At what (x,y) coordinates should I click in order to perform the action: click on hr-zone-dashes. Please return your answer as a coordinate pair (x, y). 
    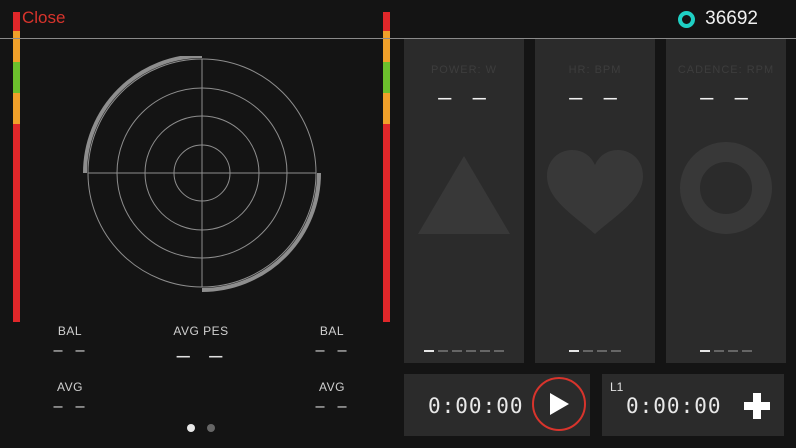
    Looking at the image, I should click on (595, 351).